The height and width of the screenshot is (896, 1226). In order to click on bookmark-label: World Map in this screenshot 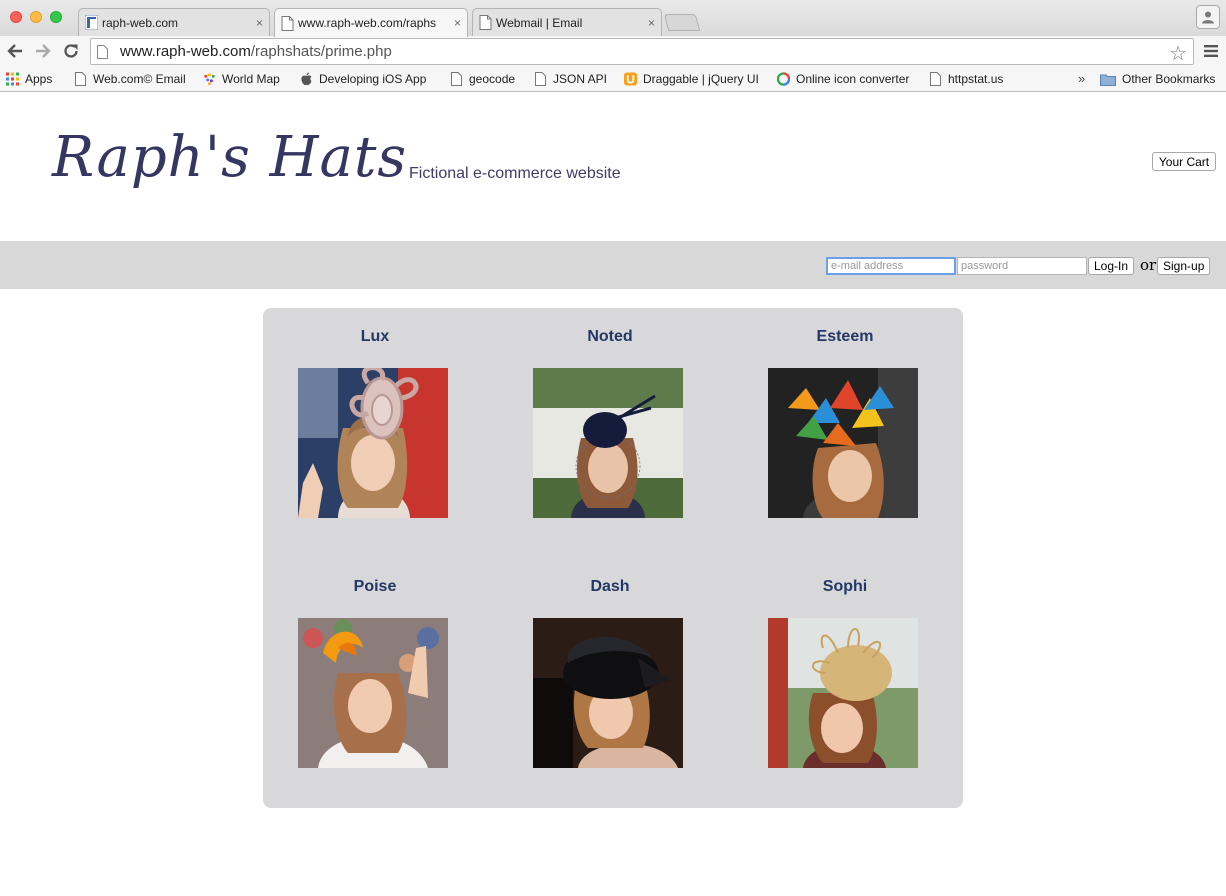, I will do `click(251, 79)`.